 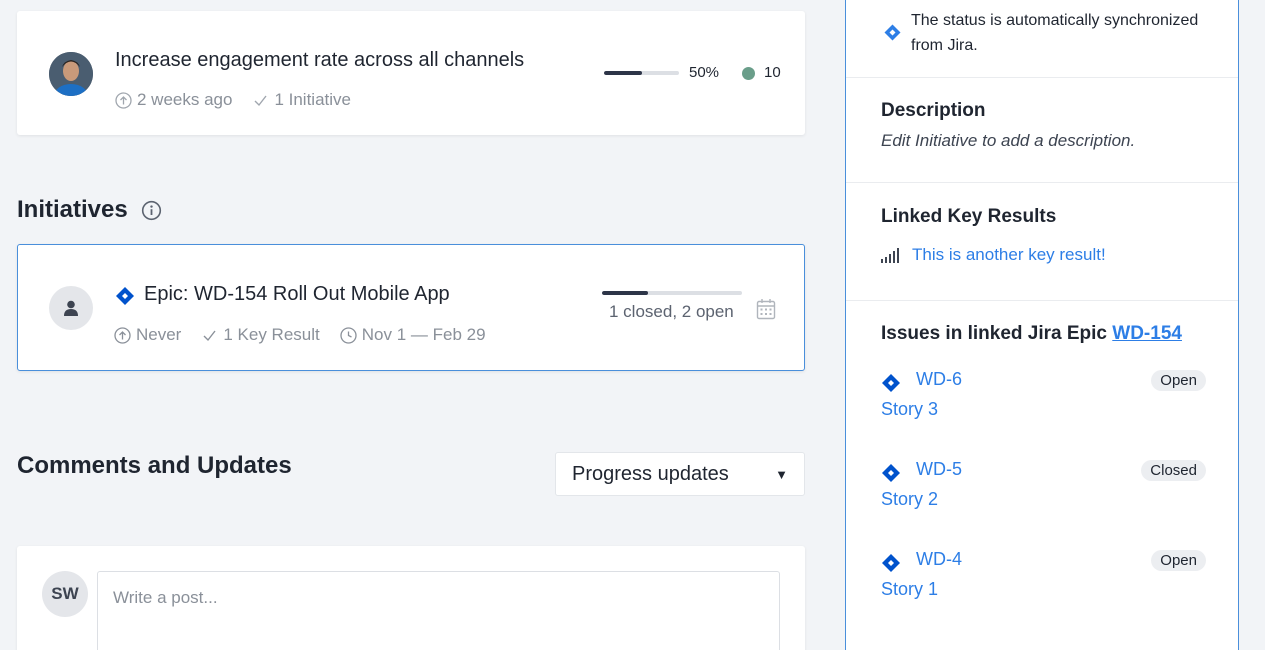 I want to click on initiative-status: 1 closed, 2 open, so click(x=671, y=311).